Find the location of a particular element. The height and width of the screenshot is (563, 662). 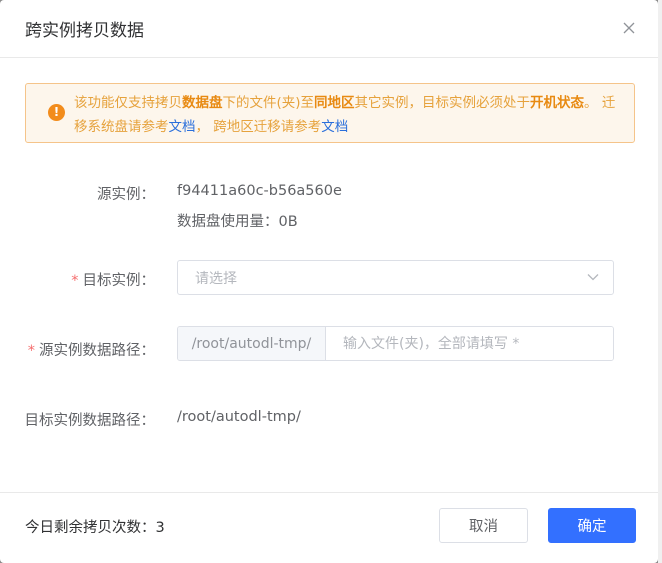

chevron-down-icon is located at coordinates (593, 277).